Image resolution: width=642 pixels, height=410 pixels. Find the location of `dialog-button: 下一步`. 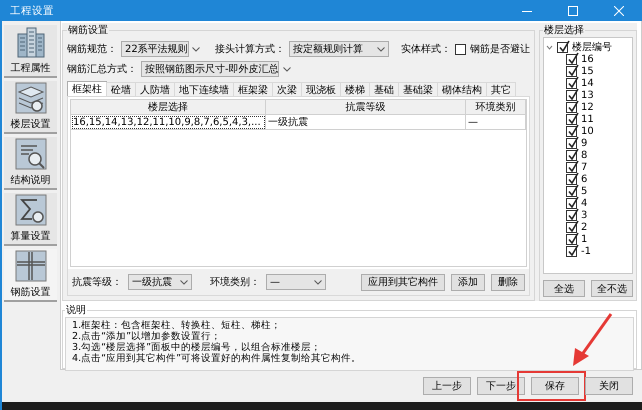

dialog-button: 下一步 is located at coordinates (501, 386).